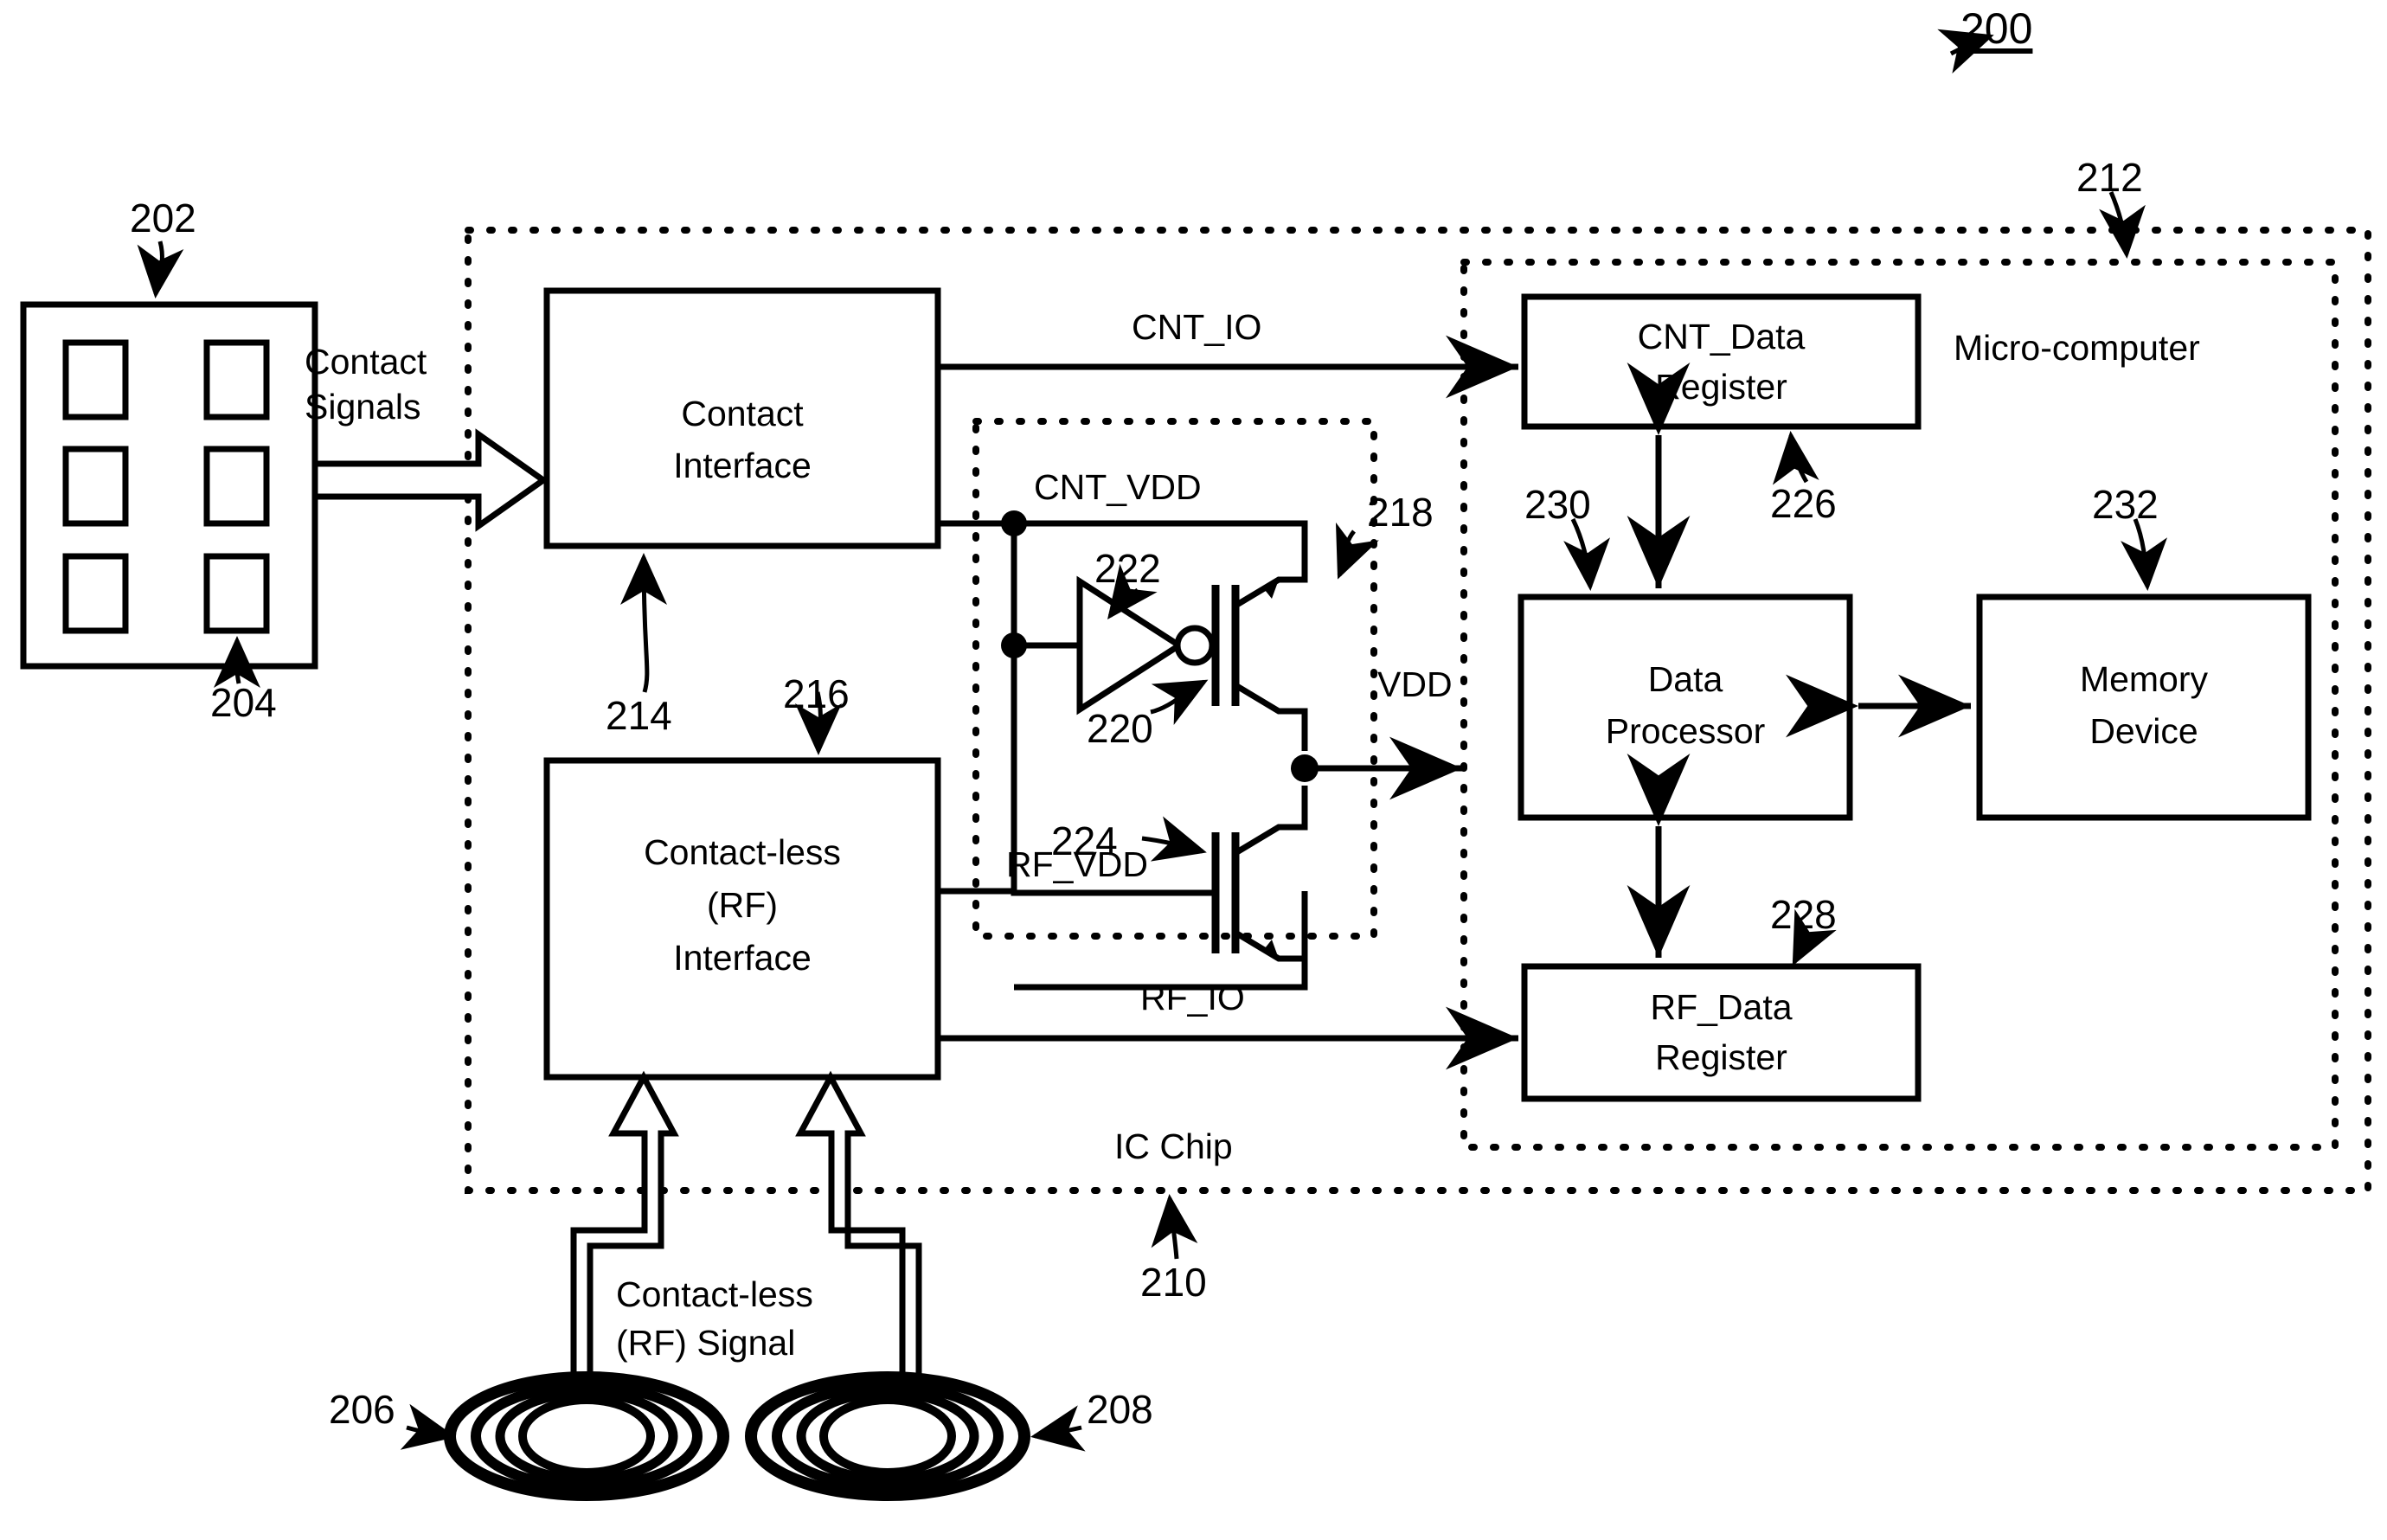 This screenshot has width=2387, height=1540. What do you see at coordinates (1803, 914) in the screenshot?
I see `ref-228: 228` at bounding box center [1803, 914].